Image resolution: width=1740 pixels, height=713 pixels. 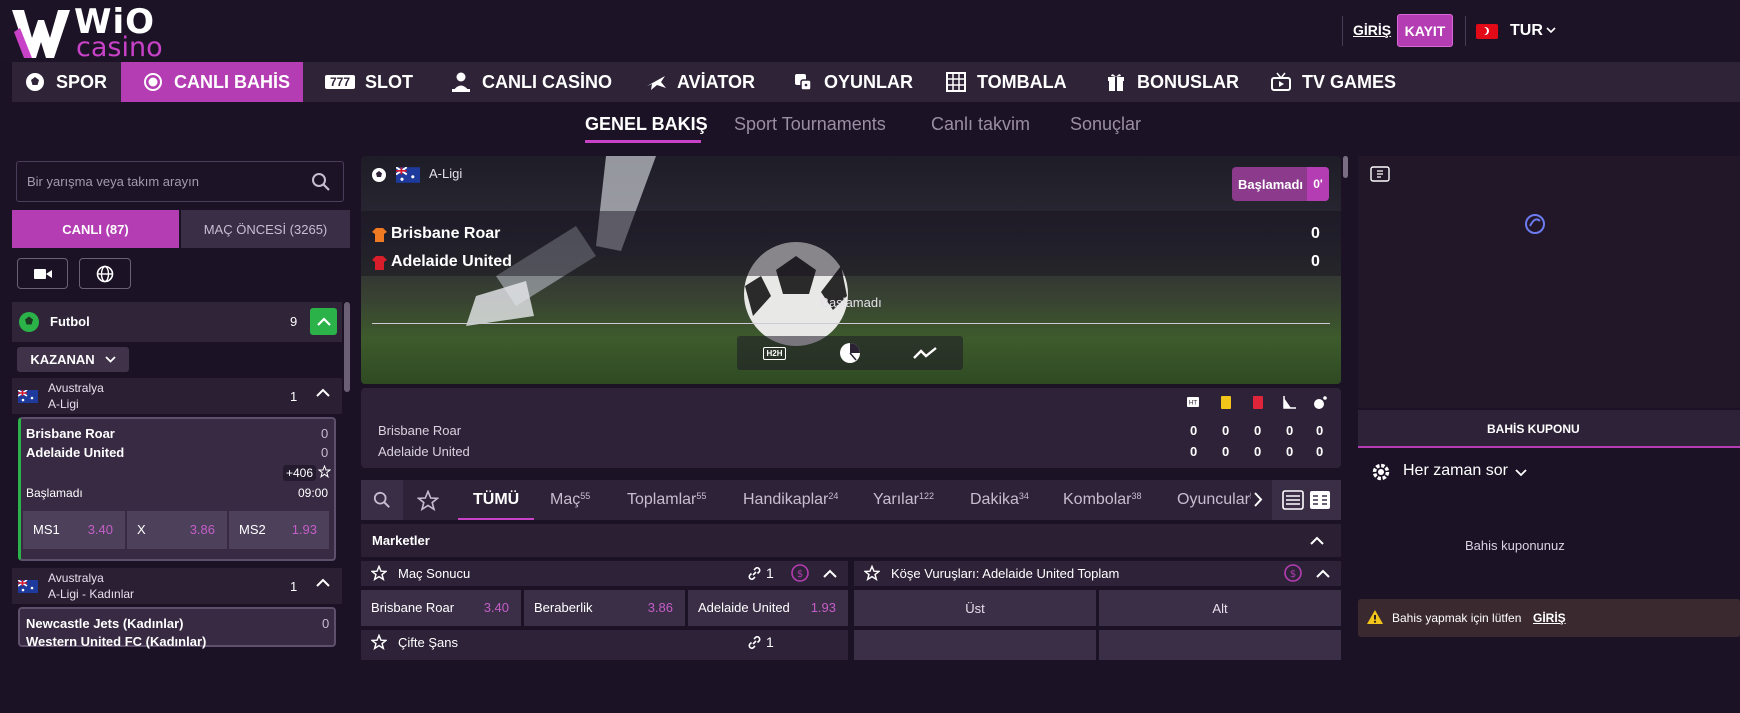 I want to click on tab-genel-bakis: GENEL BAKIŞ, so click(x=646, y=124).